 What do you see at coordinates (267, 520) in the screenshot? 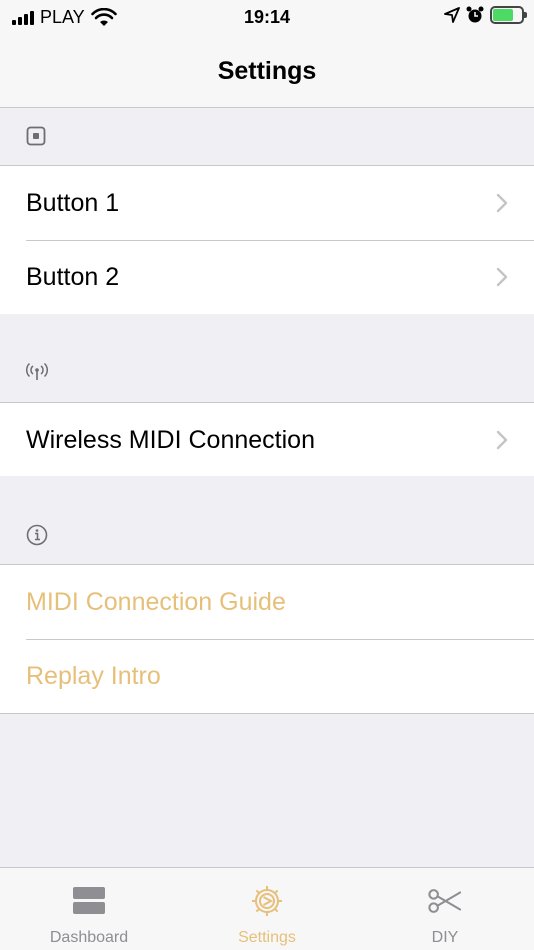
I see `section-header-info` at bounding box center [267, 520].